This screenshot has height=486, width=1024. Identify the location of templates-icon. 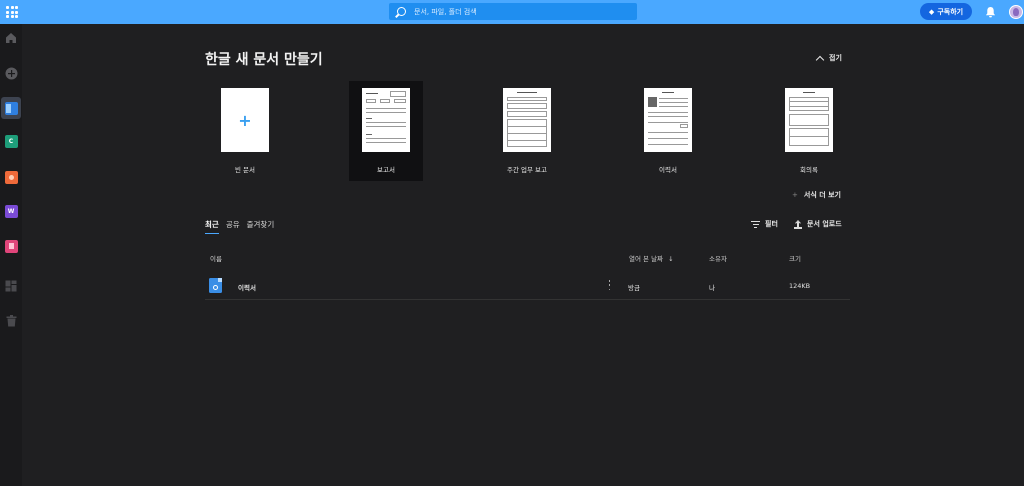
(11, 286).